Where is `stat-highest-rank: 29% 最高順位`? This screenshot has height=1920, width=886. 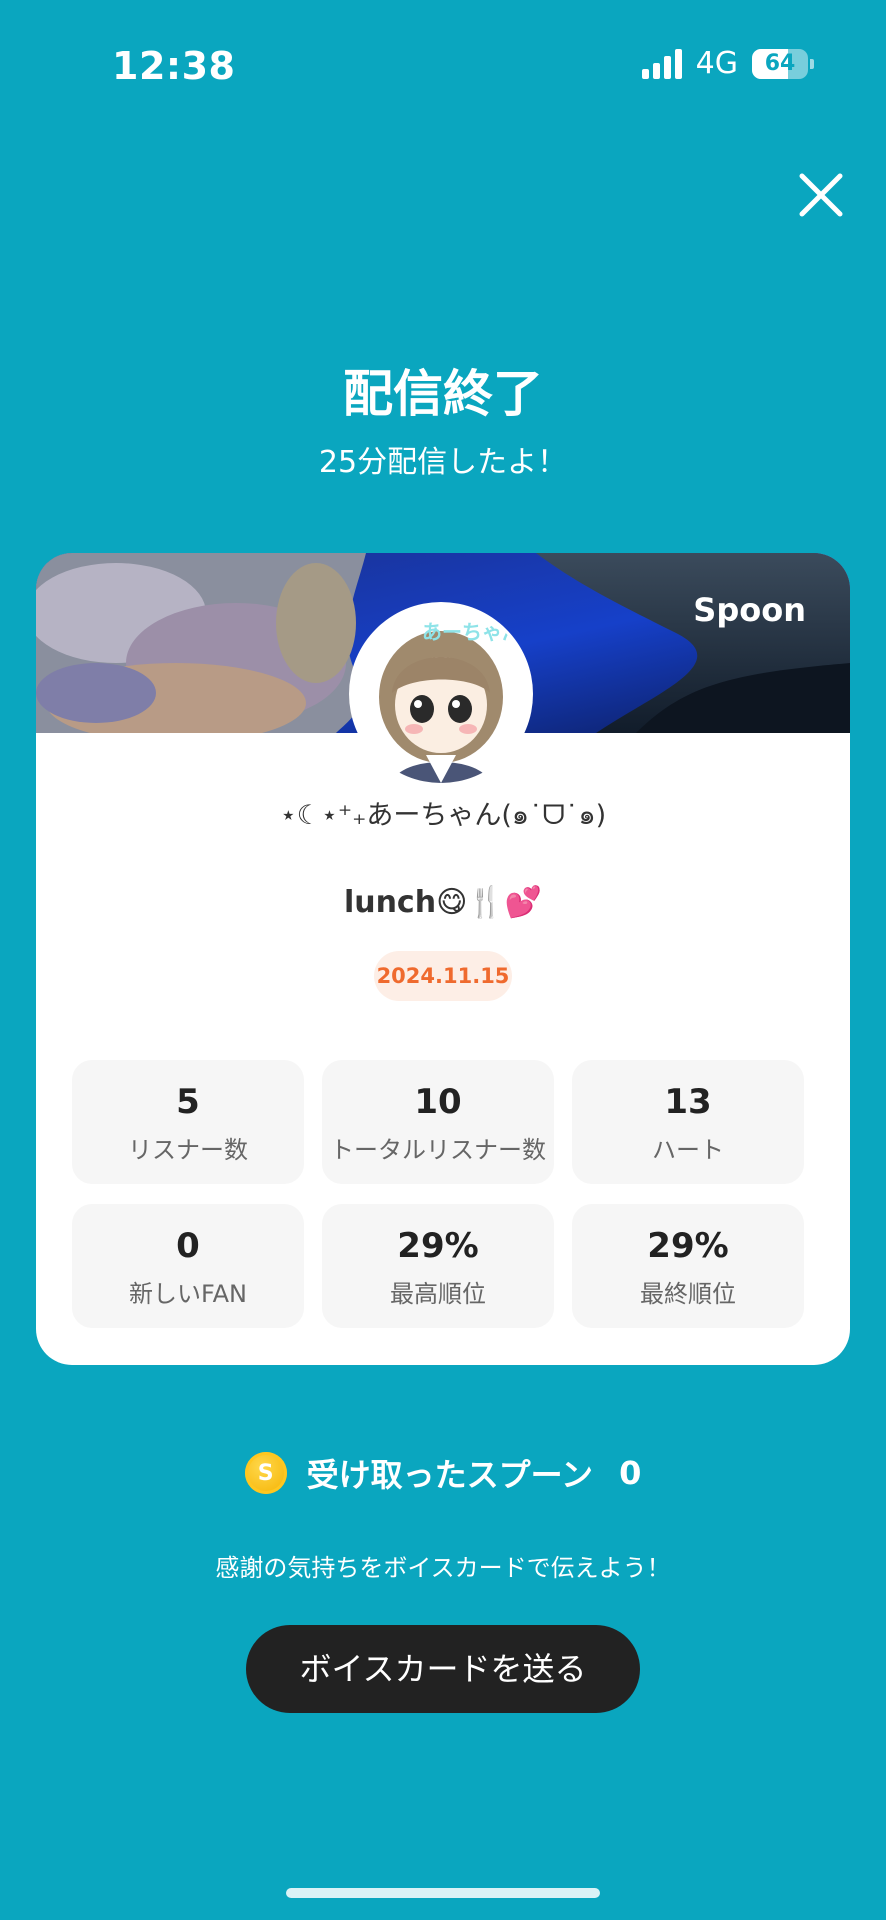
stat-highest-rank: 29% 最高順位 is located at coordinates (438, 1266).